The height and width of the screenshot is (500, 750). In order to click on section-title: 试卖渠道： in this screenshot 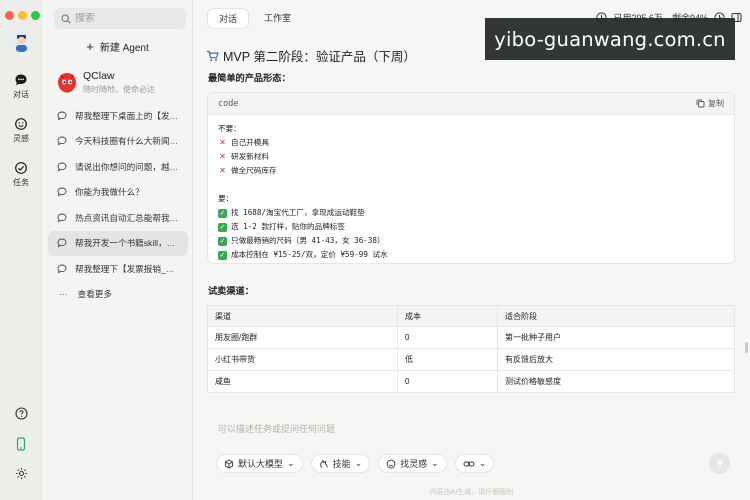, I will do `click(231, 291)`.